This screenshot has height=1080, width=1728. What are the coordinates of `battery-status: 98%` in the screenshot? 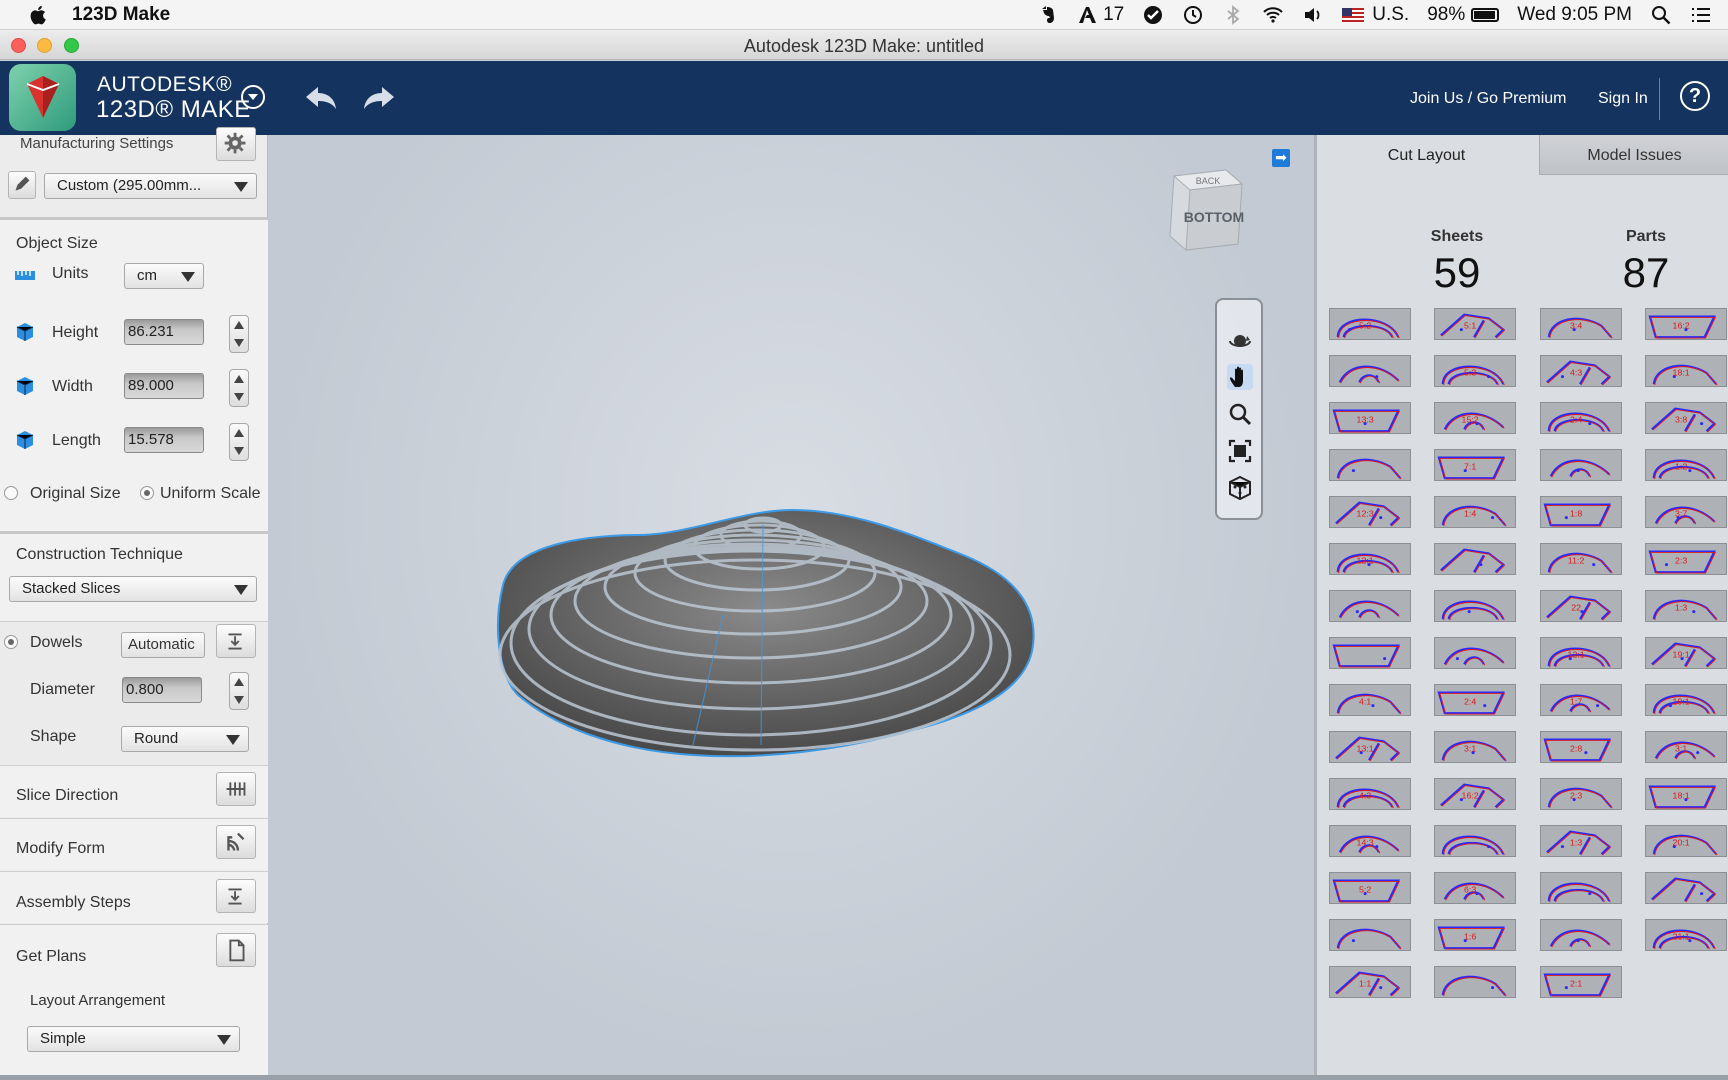 It's located at (1463, 15).